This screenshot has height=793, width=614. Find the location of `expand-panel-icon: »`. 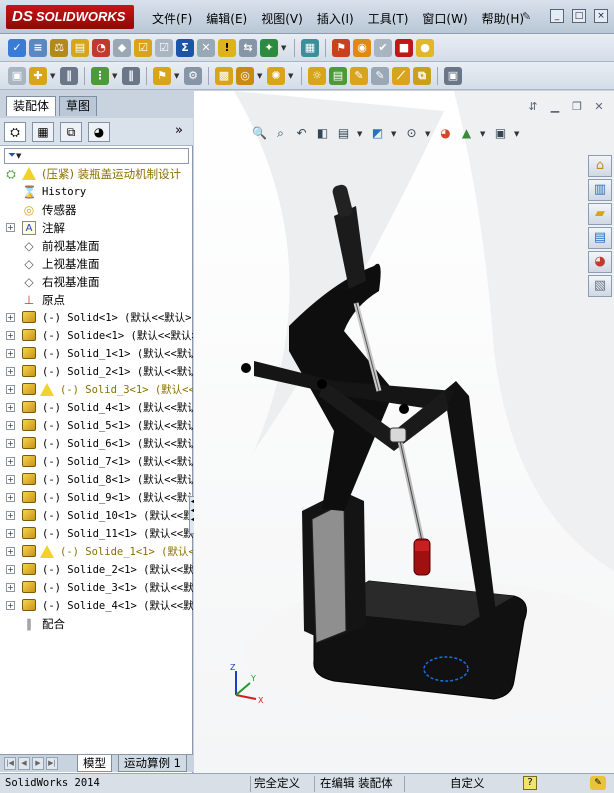

expand-panel-icon: » is located at coordinates (179, 130).